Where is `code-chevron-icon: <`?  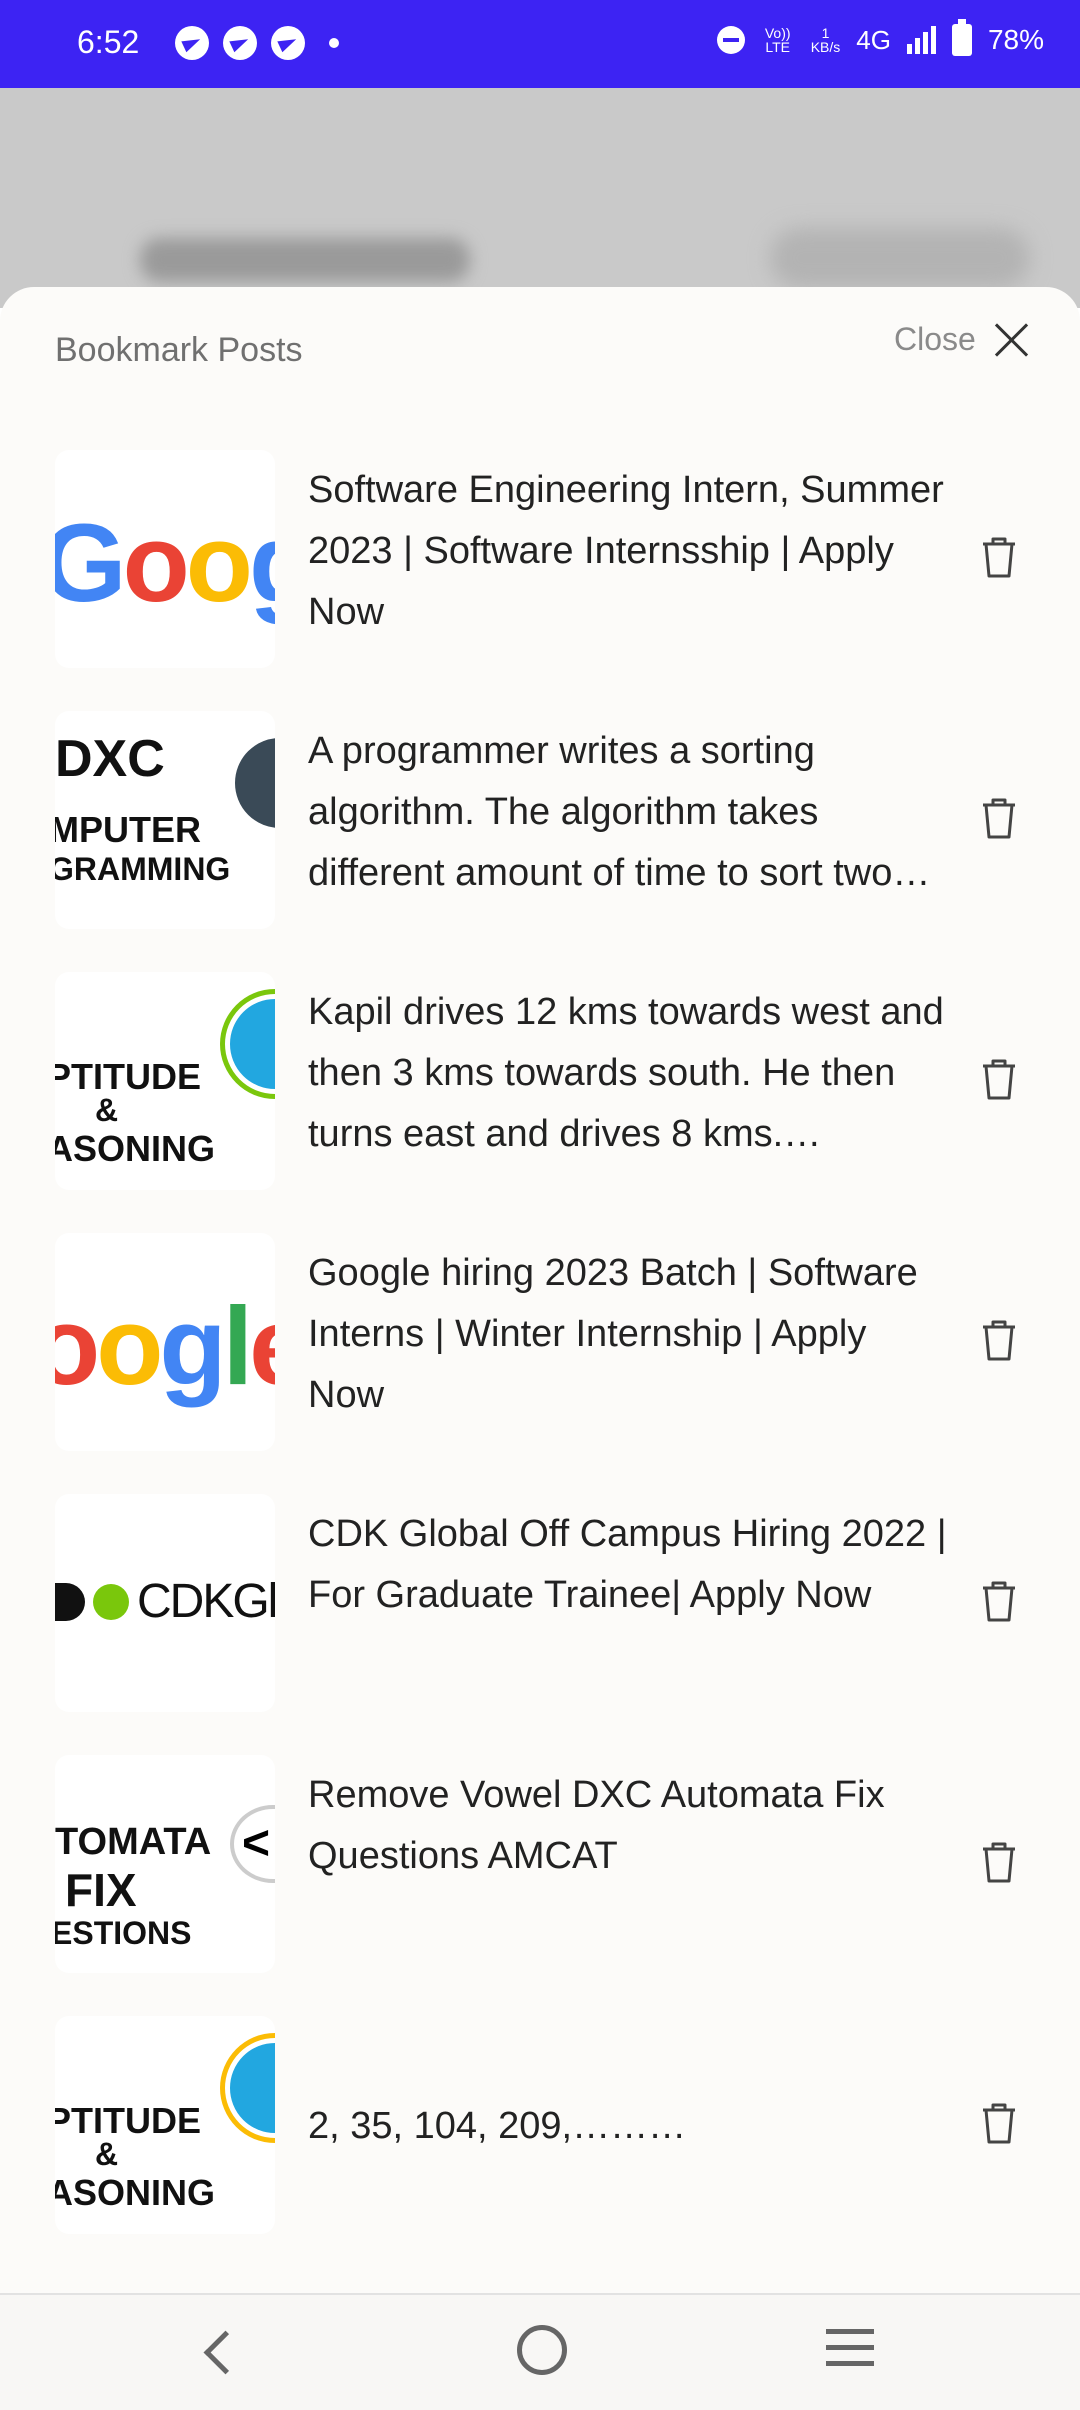
code-chevron-icon: < is located at coordinates (252, 1844).